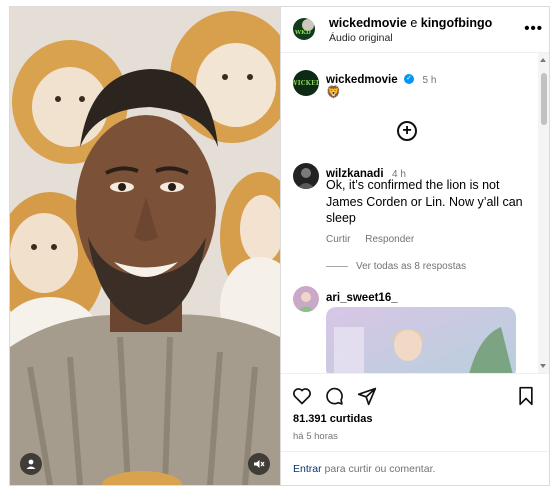 This screenshot has width=558, height=492. What do you see at coordinates (368, 23) in the screenshot?
I see `author-primary-link: wickedmovie` at bounding box center [368, 23].